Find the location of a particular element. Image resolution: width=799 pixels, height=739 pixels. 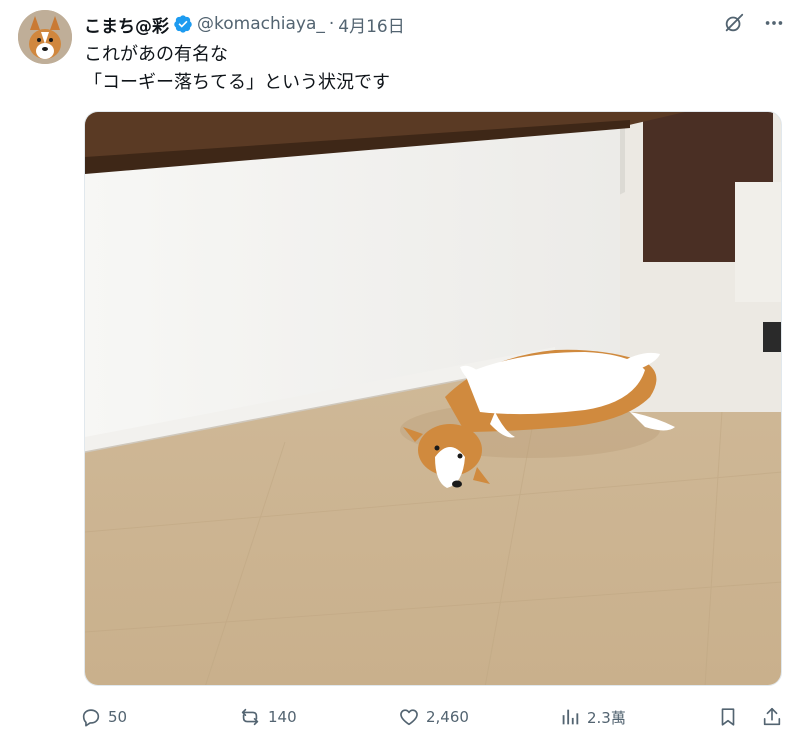

like-button: 2,460 is located at coordinates (433, 717).